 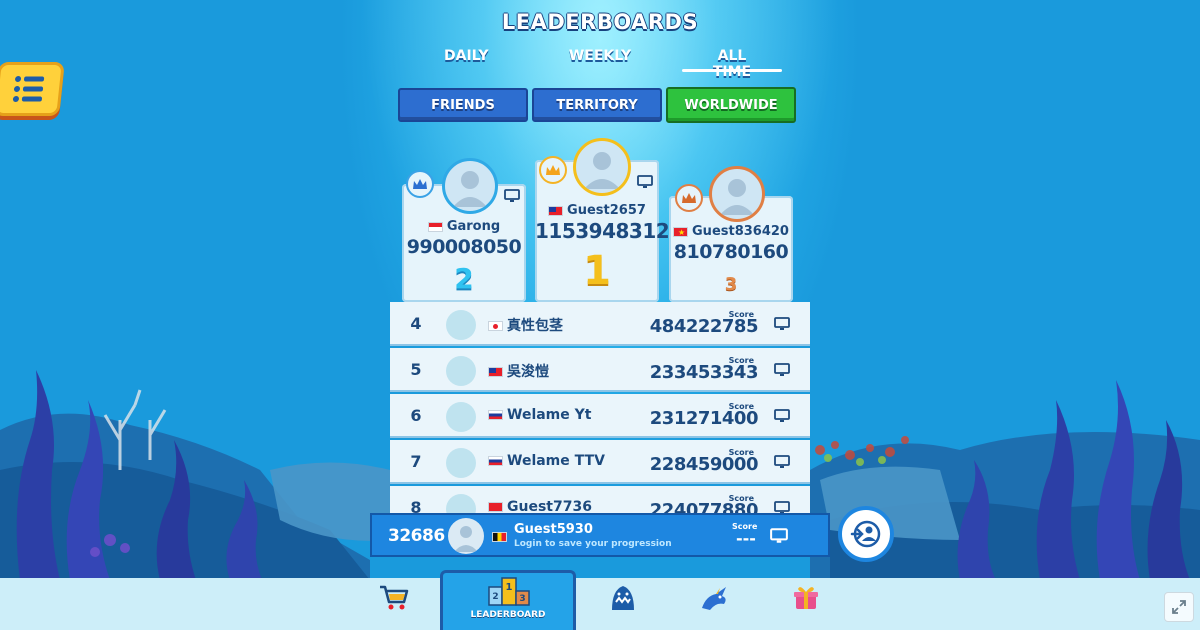 What do you see at coordinates (495, 597) in the screenshot?
I see `svg-text: 2` at bounding box center [495, 597].